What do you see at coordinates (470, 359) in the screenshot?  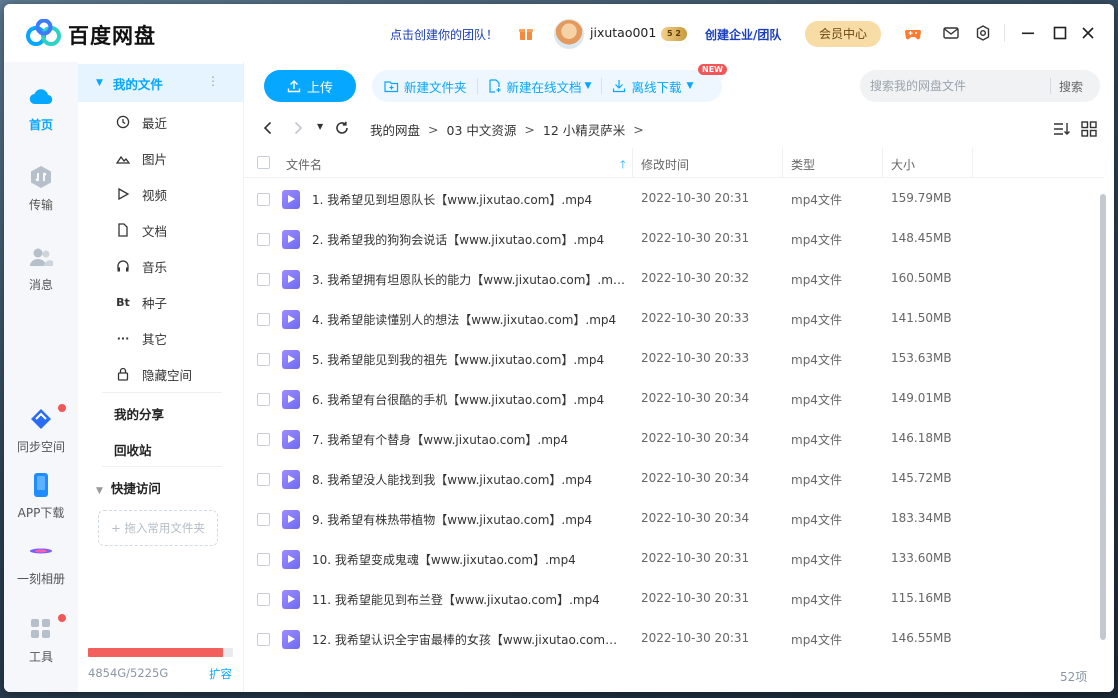 I see `file-name: 5. 我希望能见到我的祖先【www.jixutao.com】.mp4` at bounding box center [470, 359].